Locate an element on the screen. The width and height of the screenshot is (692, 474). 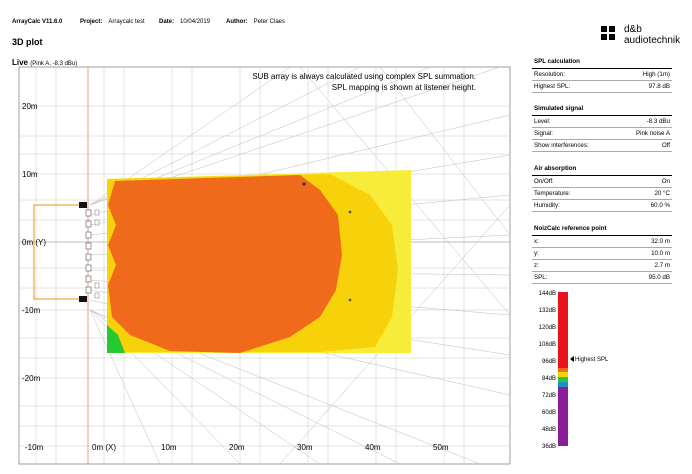
y-tick: 20m is located at coordinates (30, 106).